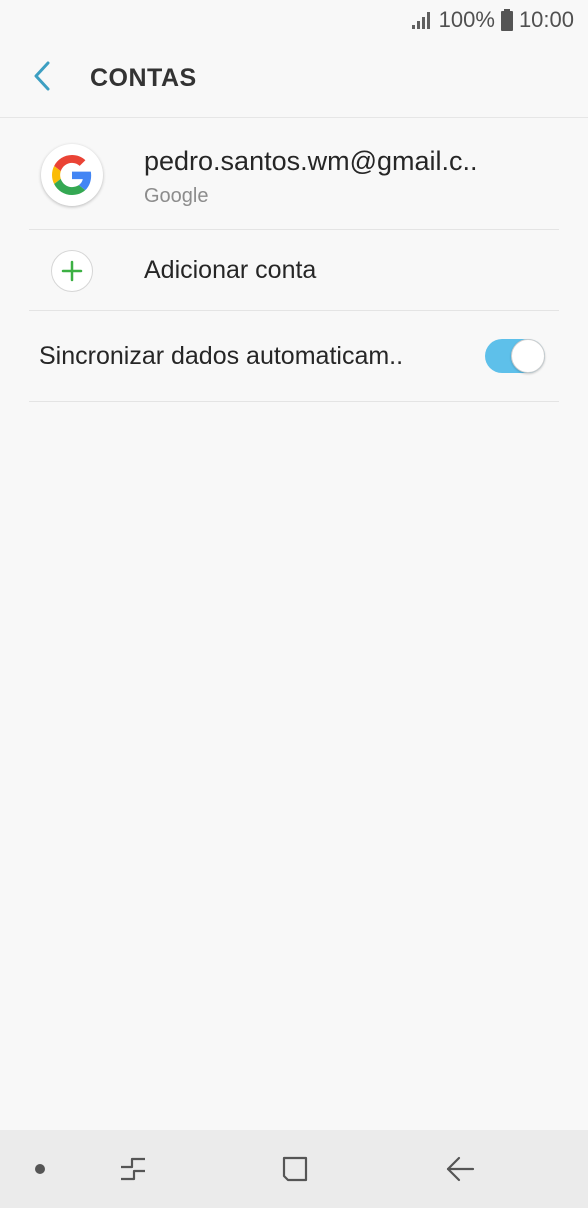  I want to click on battery-icon, so click(506, 20).